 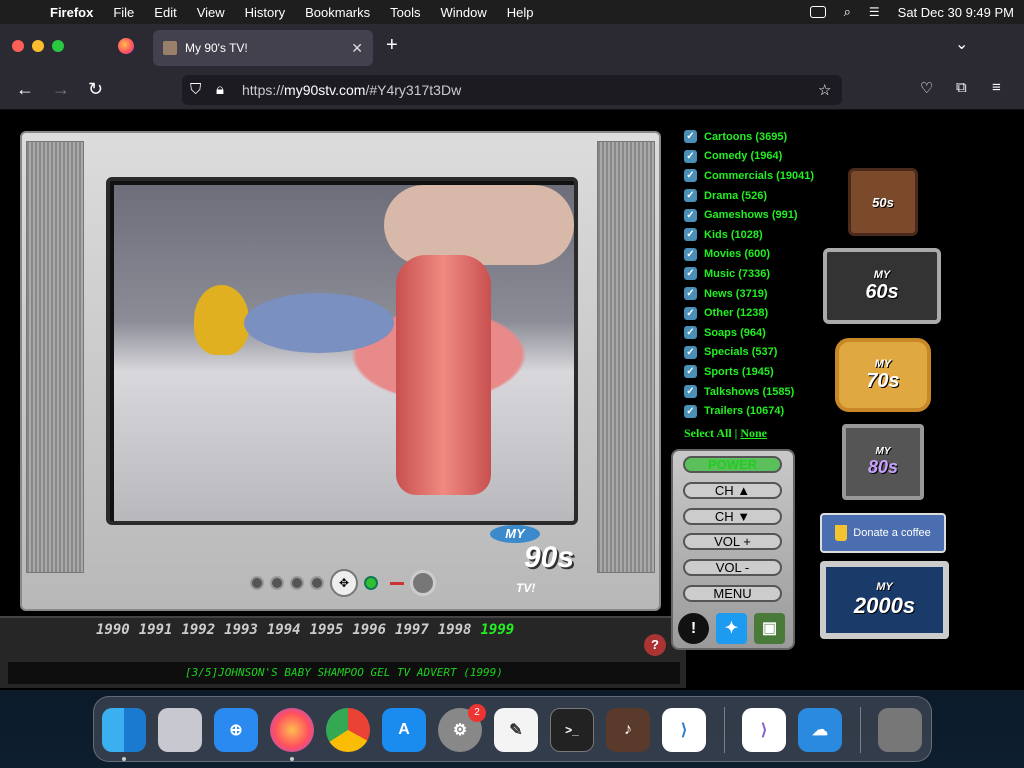 I want to click on alert-icon: !, so click(x=693, y=628).